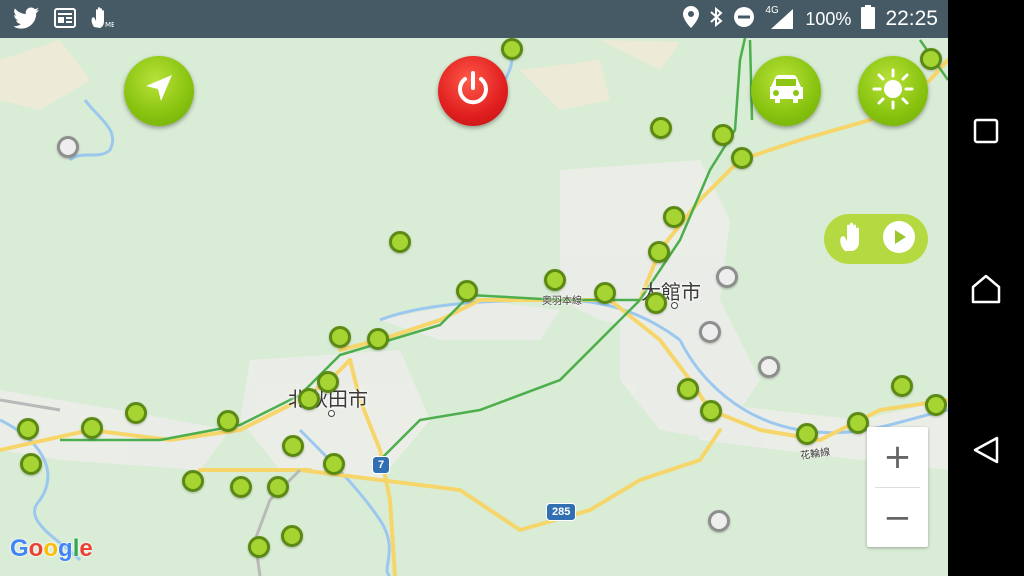 This screenshot has height=576, width=1024. Describe the element at coordinates (855, 239) in the screenshot. I see `hand-icon` at that location.